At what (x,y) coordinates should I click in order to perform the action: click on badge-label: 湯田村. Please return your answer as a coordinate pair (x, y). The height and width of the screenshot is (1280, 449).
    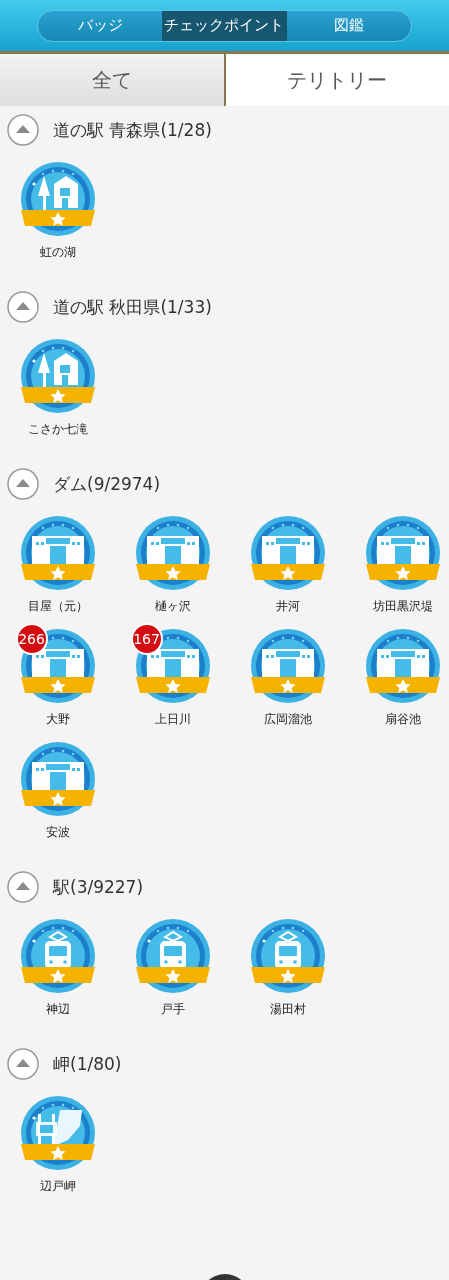
    Looking at the image, I should click on (287, 1009).